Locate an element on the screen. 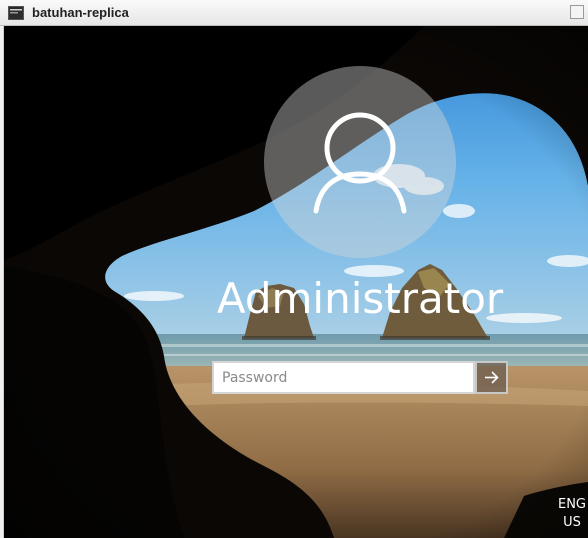 This screenshot has width=588, height=538. arrow-right-icon is located at coordinates (492, 377).